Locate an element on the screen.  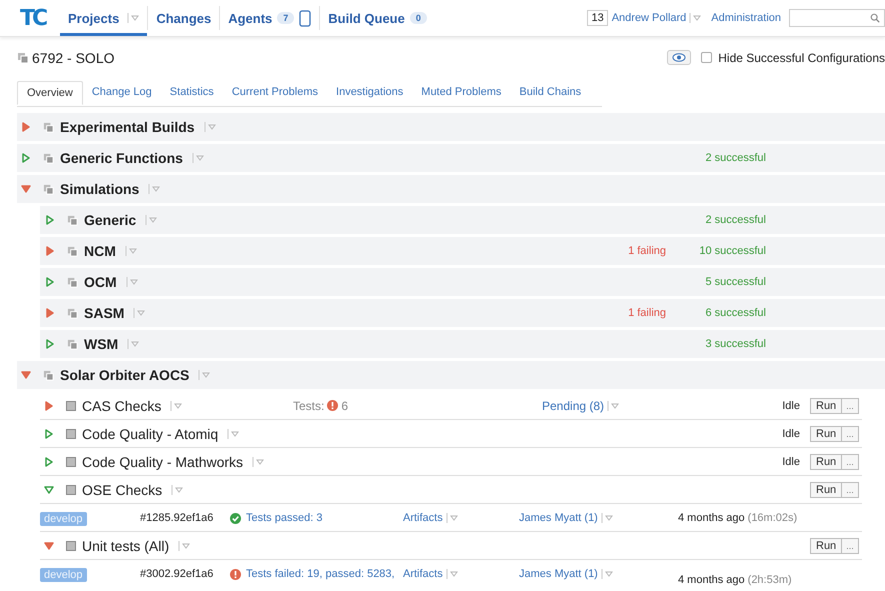
project-name: Solar Orbiter AOCS is located at coordinates (125, 375).